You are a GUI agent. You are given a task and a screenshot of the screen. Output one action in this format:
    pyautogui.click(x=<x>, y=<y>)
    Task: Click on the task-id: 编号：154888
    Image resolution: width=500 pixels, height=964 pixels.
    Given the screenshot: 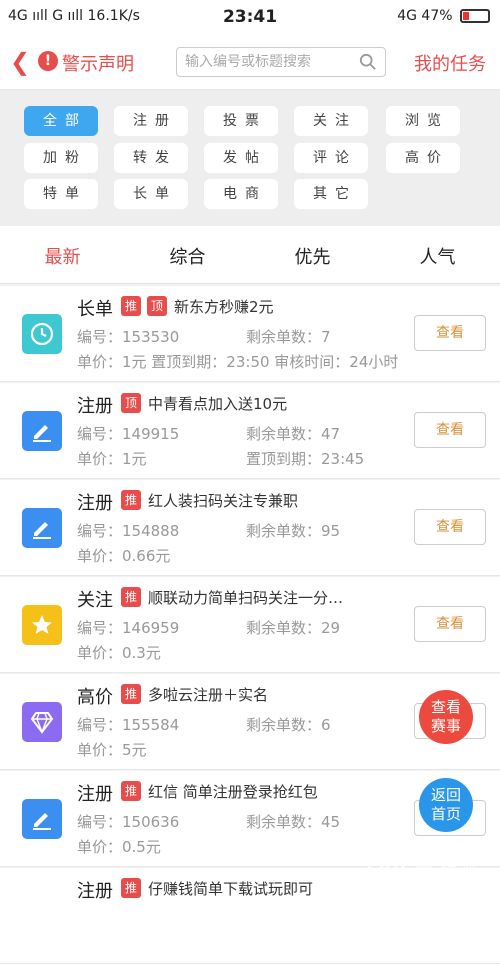 What is the action you would take?
    pyautogui.click(x=128, y=531)
    